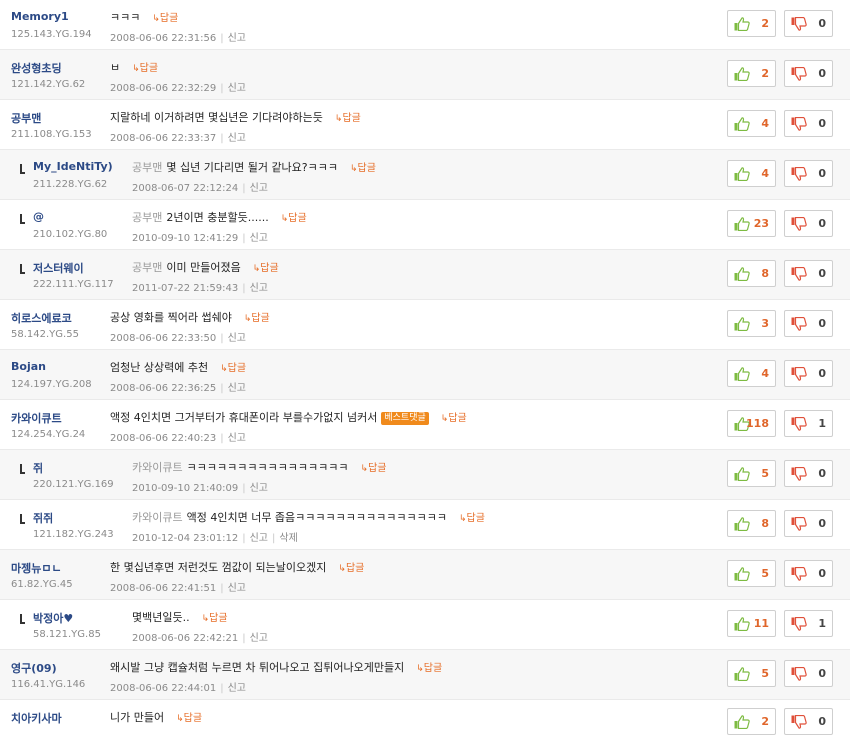 This screenshot has height=744, width=850. What do you see at coordinates (36, 568) in the screenshot?
I see `author-nickname: 마젱뉴ㅁㄴ` at bounding box center [36, 568].